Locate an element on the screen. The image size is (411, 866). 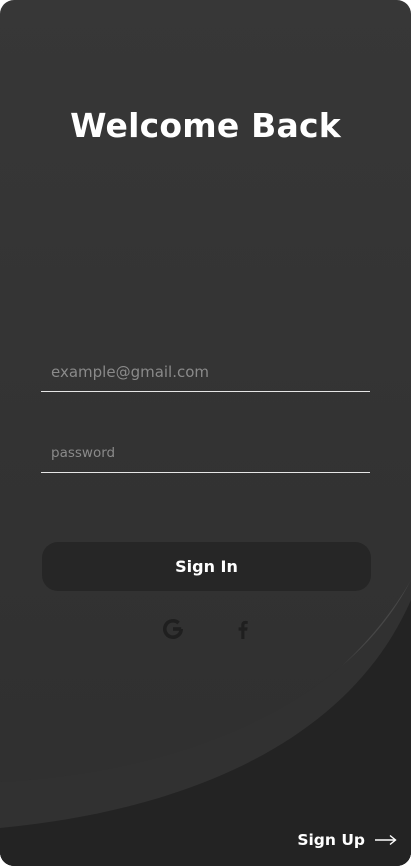
sign-up-link: Sign Up is located at coordinates (347, 840).